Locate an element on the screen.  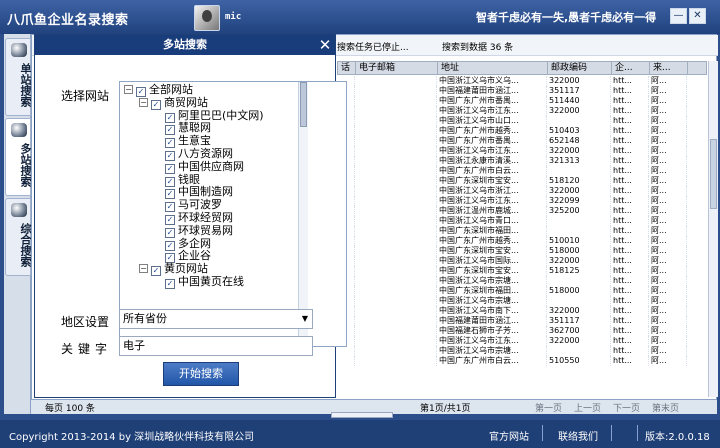
minimize-button: — is located at coordinates (678, 16).